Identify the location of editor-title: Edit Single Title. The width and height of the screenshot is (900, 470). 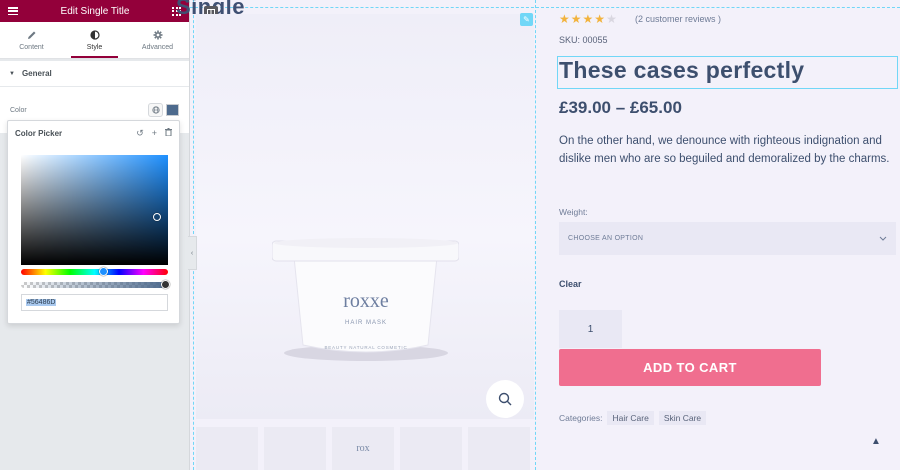
(95, 11).